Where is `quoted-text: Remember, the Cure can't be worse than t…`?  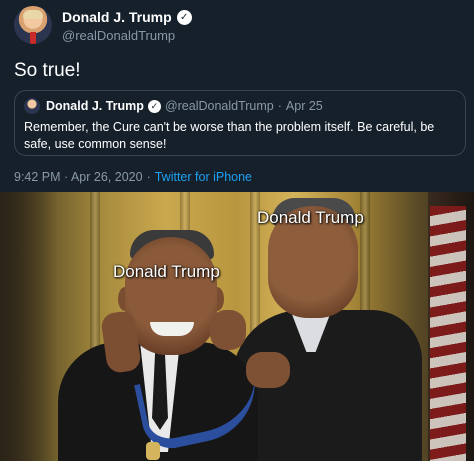 quoted-text: Remember, the Cure can't be worse than t… is located at coordinates (229, 135).